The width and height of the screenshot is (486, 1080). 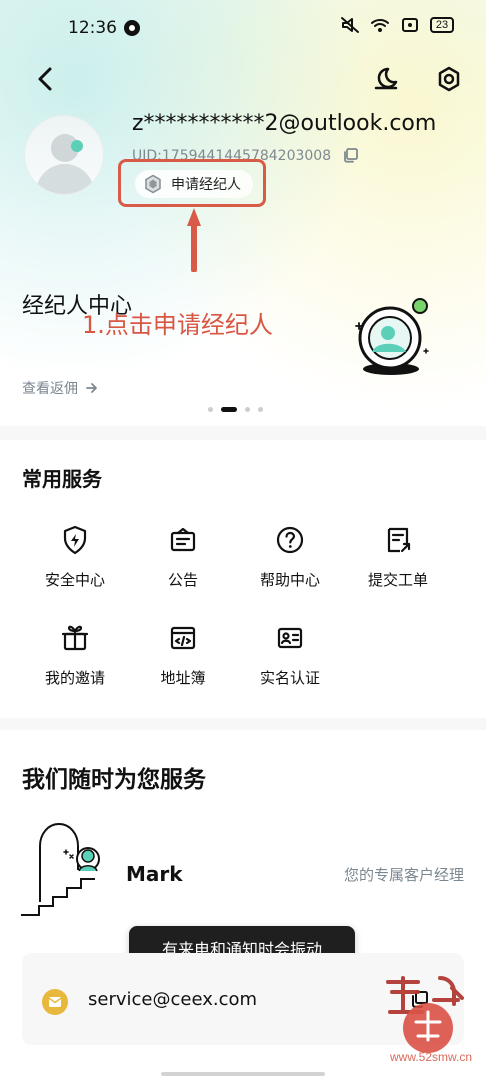 I want to click on avatar-dot, so click(x=77, y=146).